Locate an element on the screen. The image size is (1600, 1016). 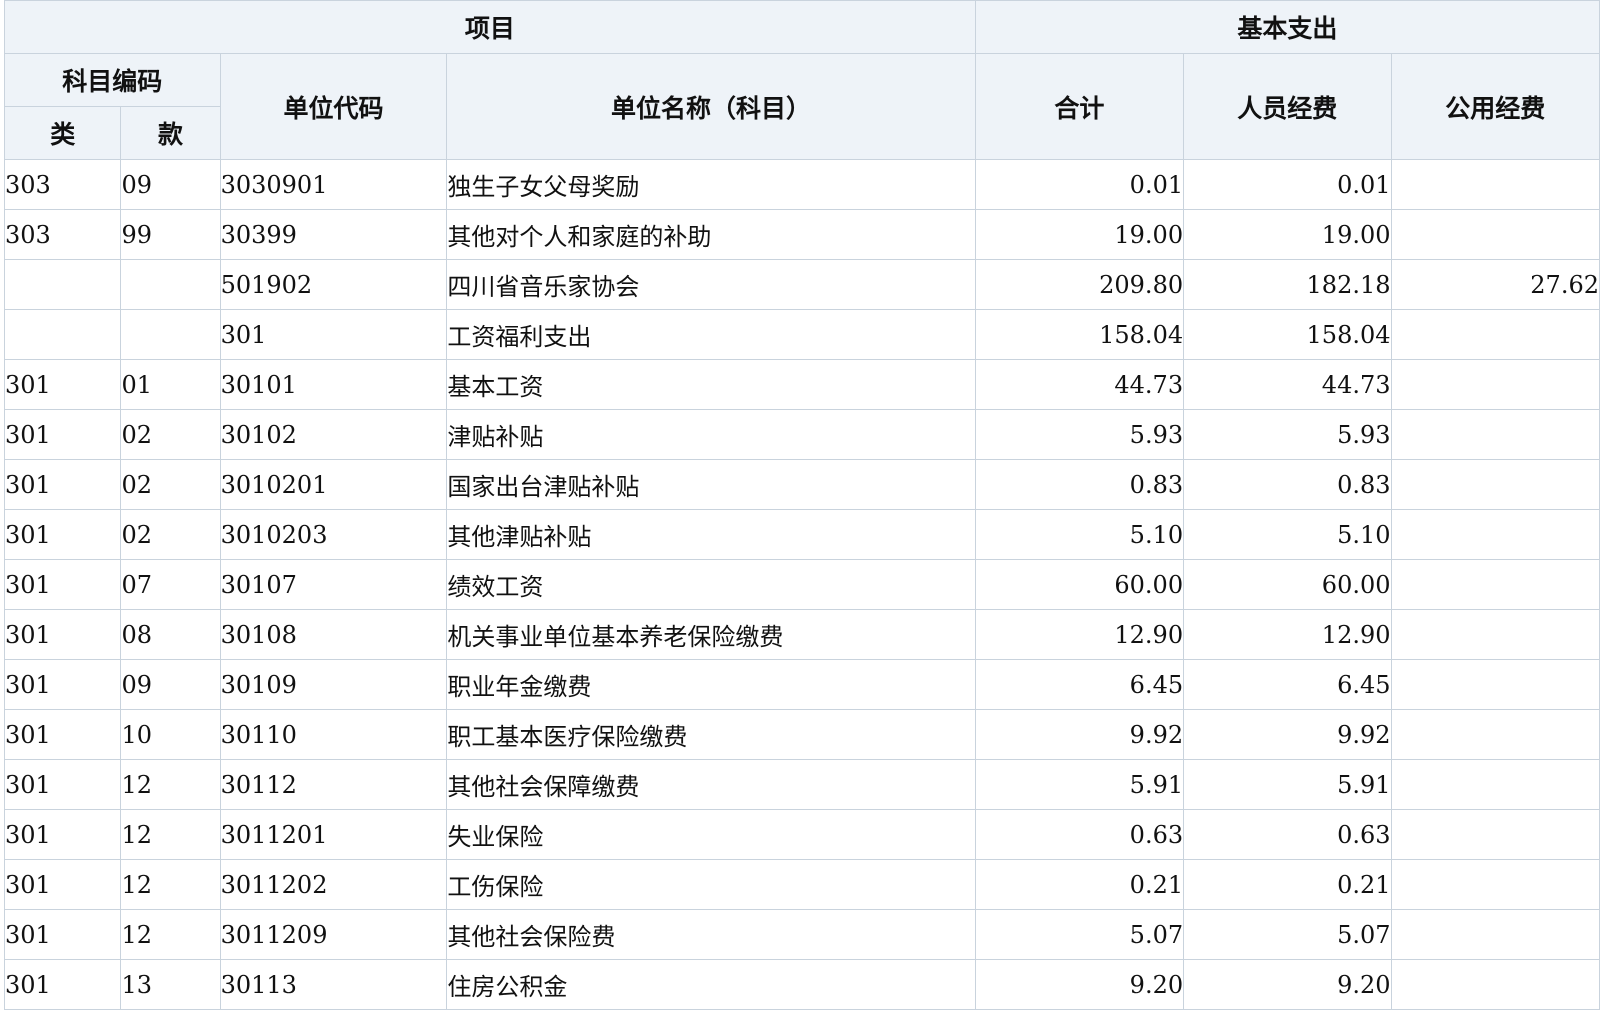
cell-personnel: 0.83 is located at coordinates (1287, 484).